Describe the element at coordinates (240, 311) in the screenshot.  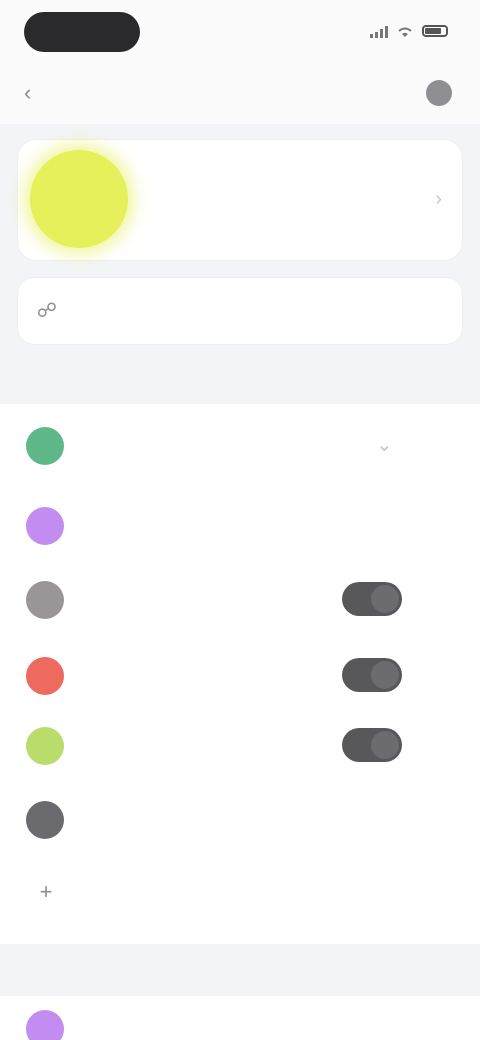
I see `action-card: ☍` at that location.